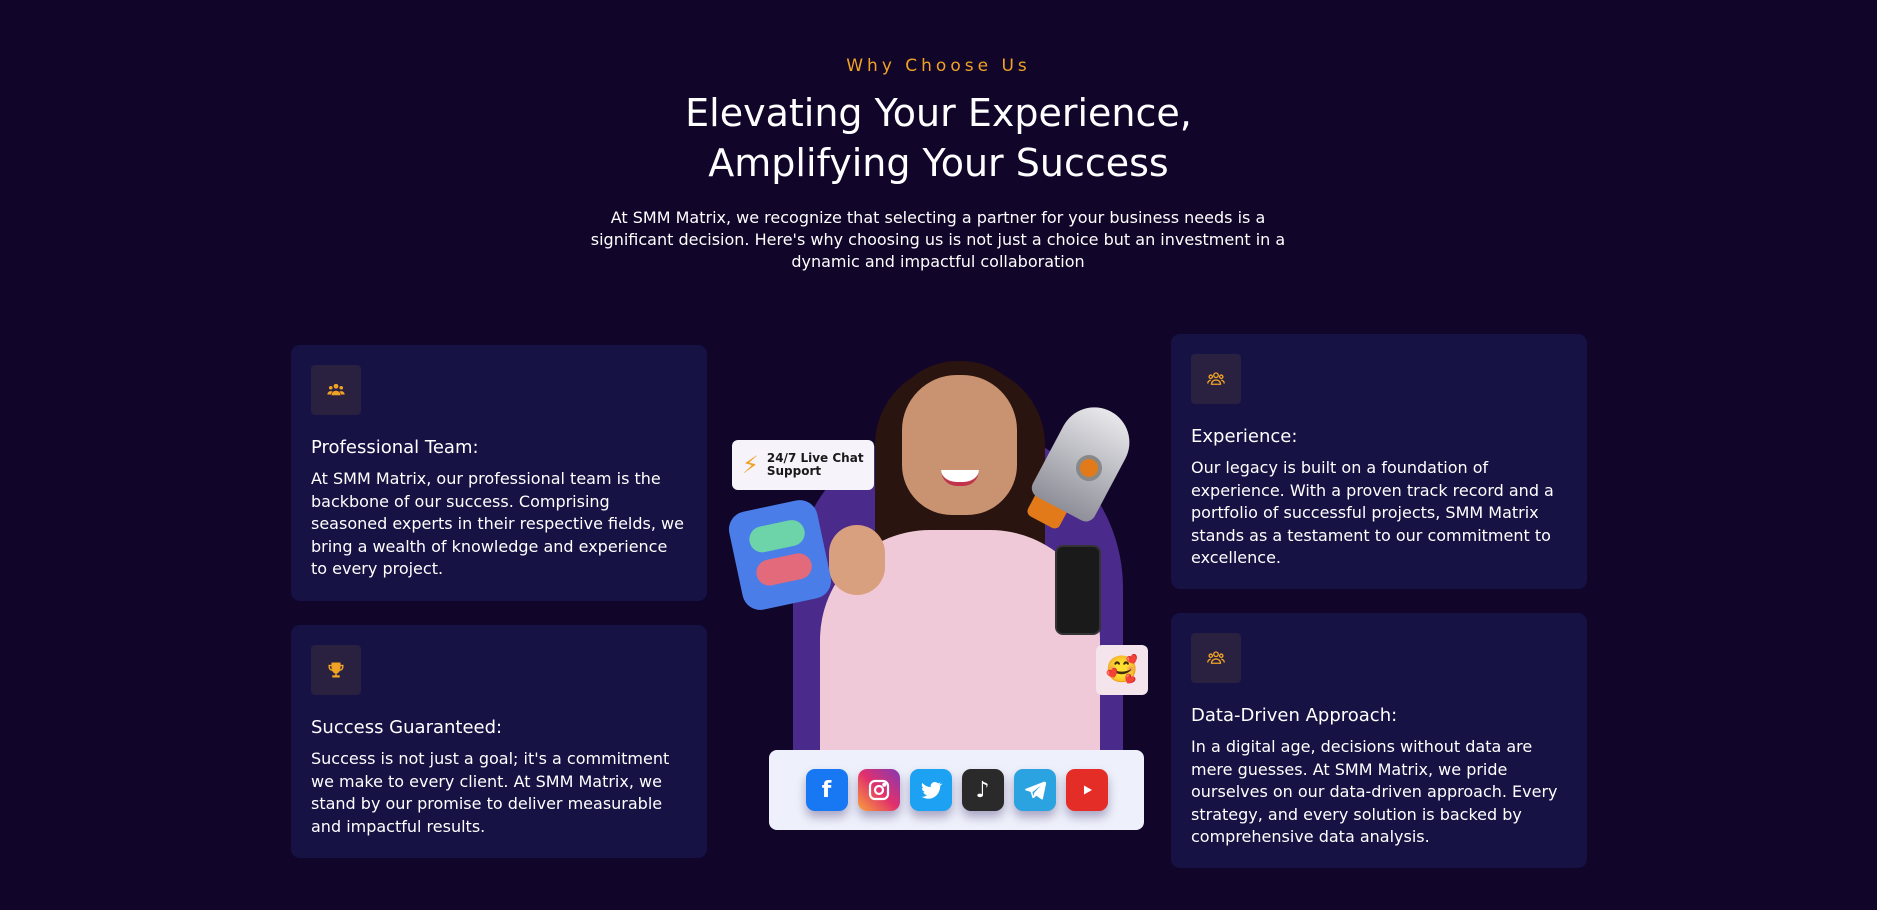 This screenshot has height=910, width=1877. I want to click on emoji-icon: 🥰, so click(1122, 670).